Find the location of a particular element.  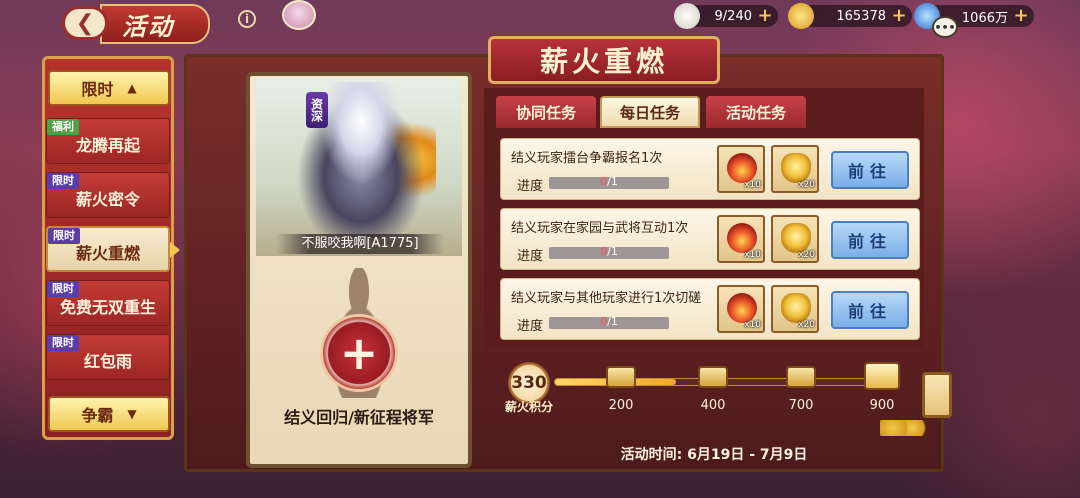

coins-decoration is located at coordinates (905, 428).